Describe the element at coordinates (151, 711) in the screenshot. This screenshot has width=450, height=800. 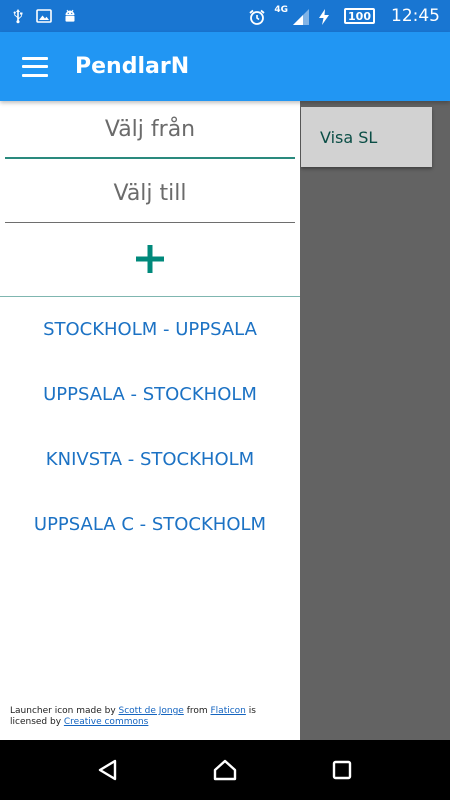
I see `author-link: Scott de Jonge` at that location.